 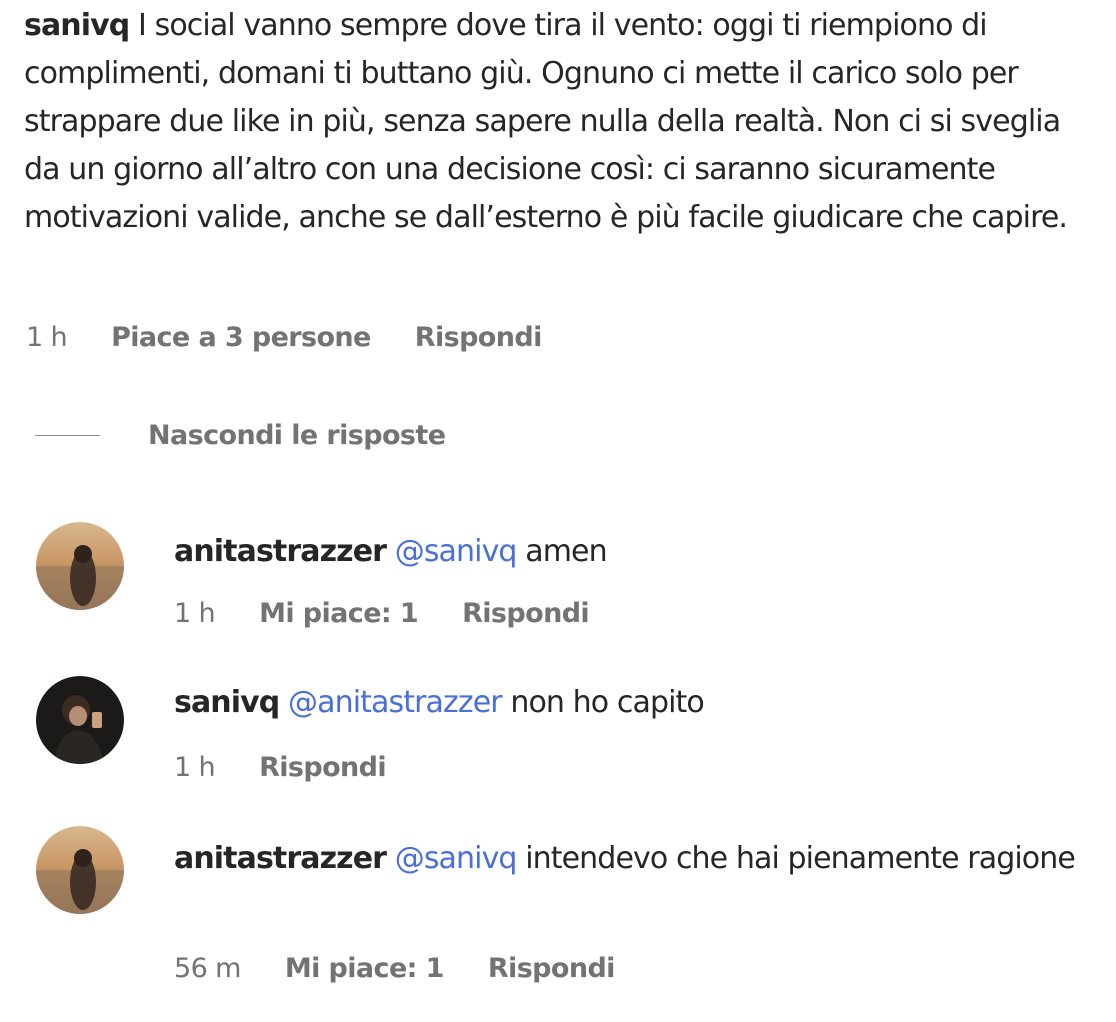 I want to click on hide-replies-toggle: Nascondi le risposte, so click(x=240, y=435).